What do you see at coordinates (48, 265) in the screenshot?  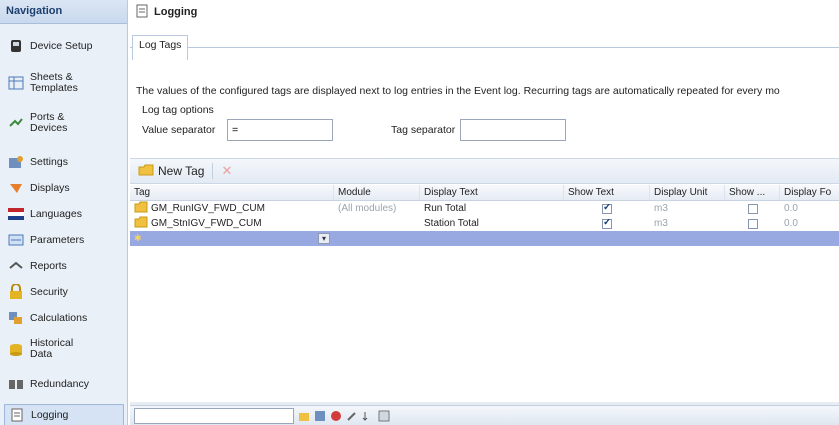 I see `nav-item-label: Reports` at bounding box center [48, 265].